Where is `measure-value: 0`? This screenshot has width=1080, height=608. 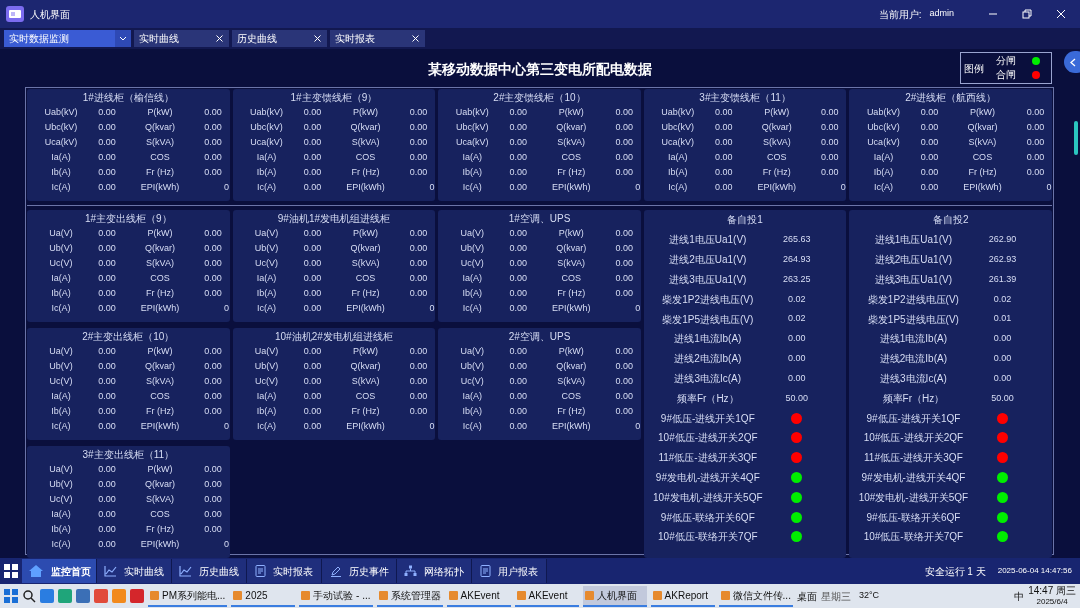 measure-value: 0 is located at coordinates (432, 426).